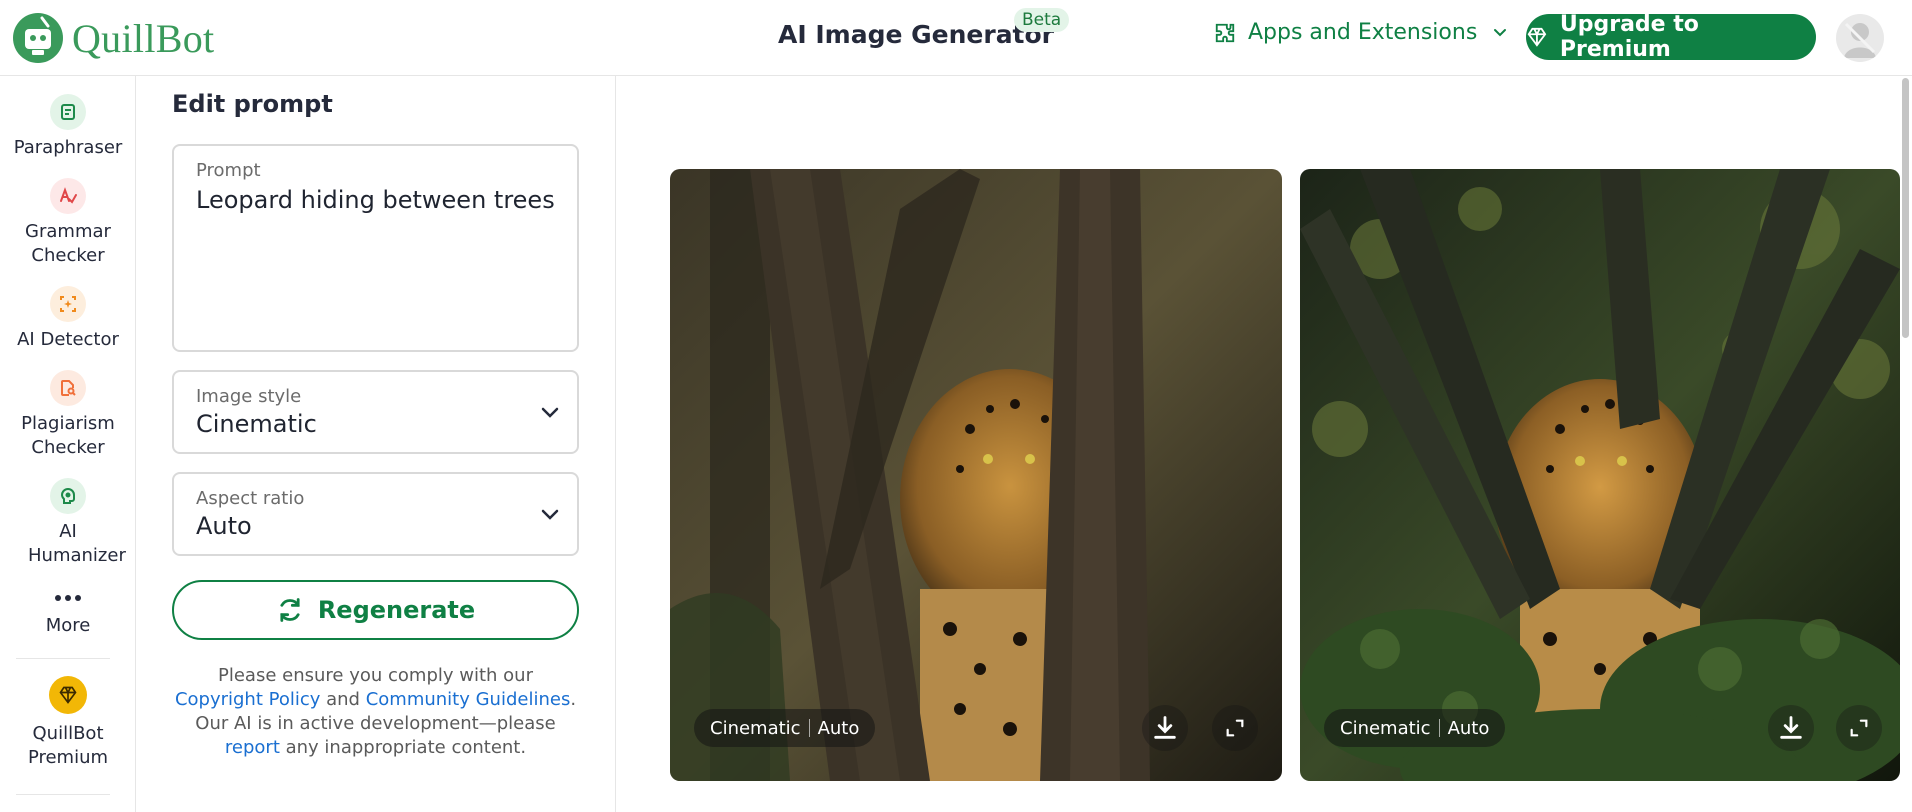  Describe the element at coordinates (1905, 444) in the screenshot. I see `page-scrollbar` at that location.